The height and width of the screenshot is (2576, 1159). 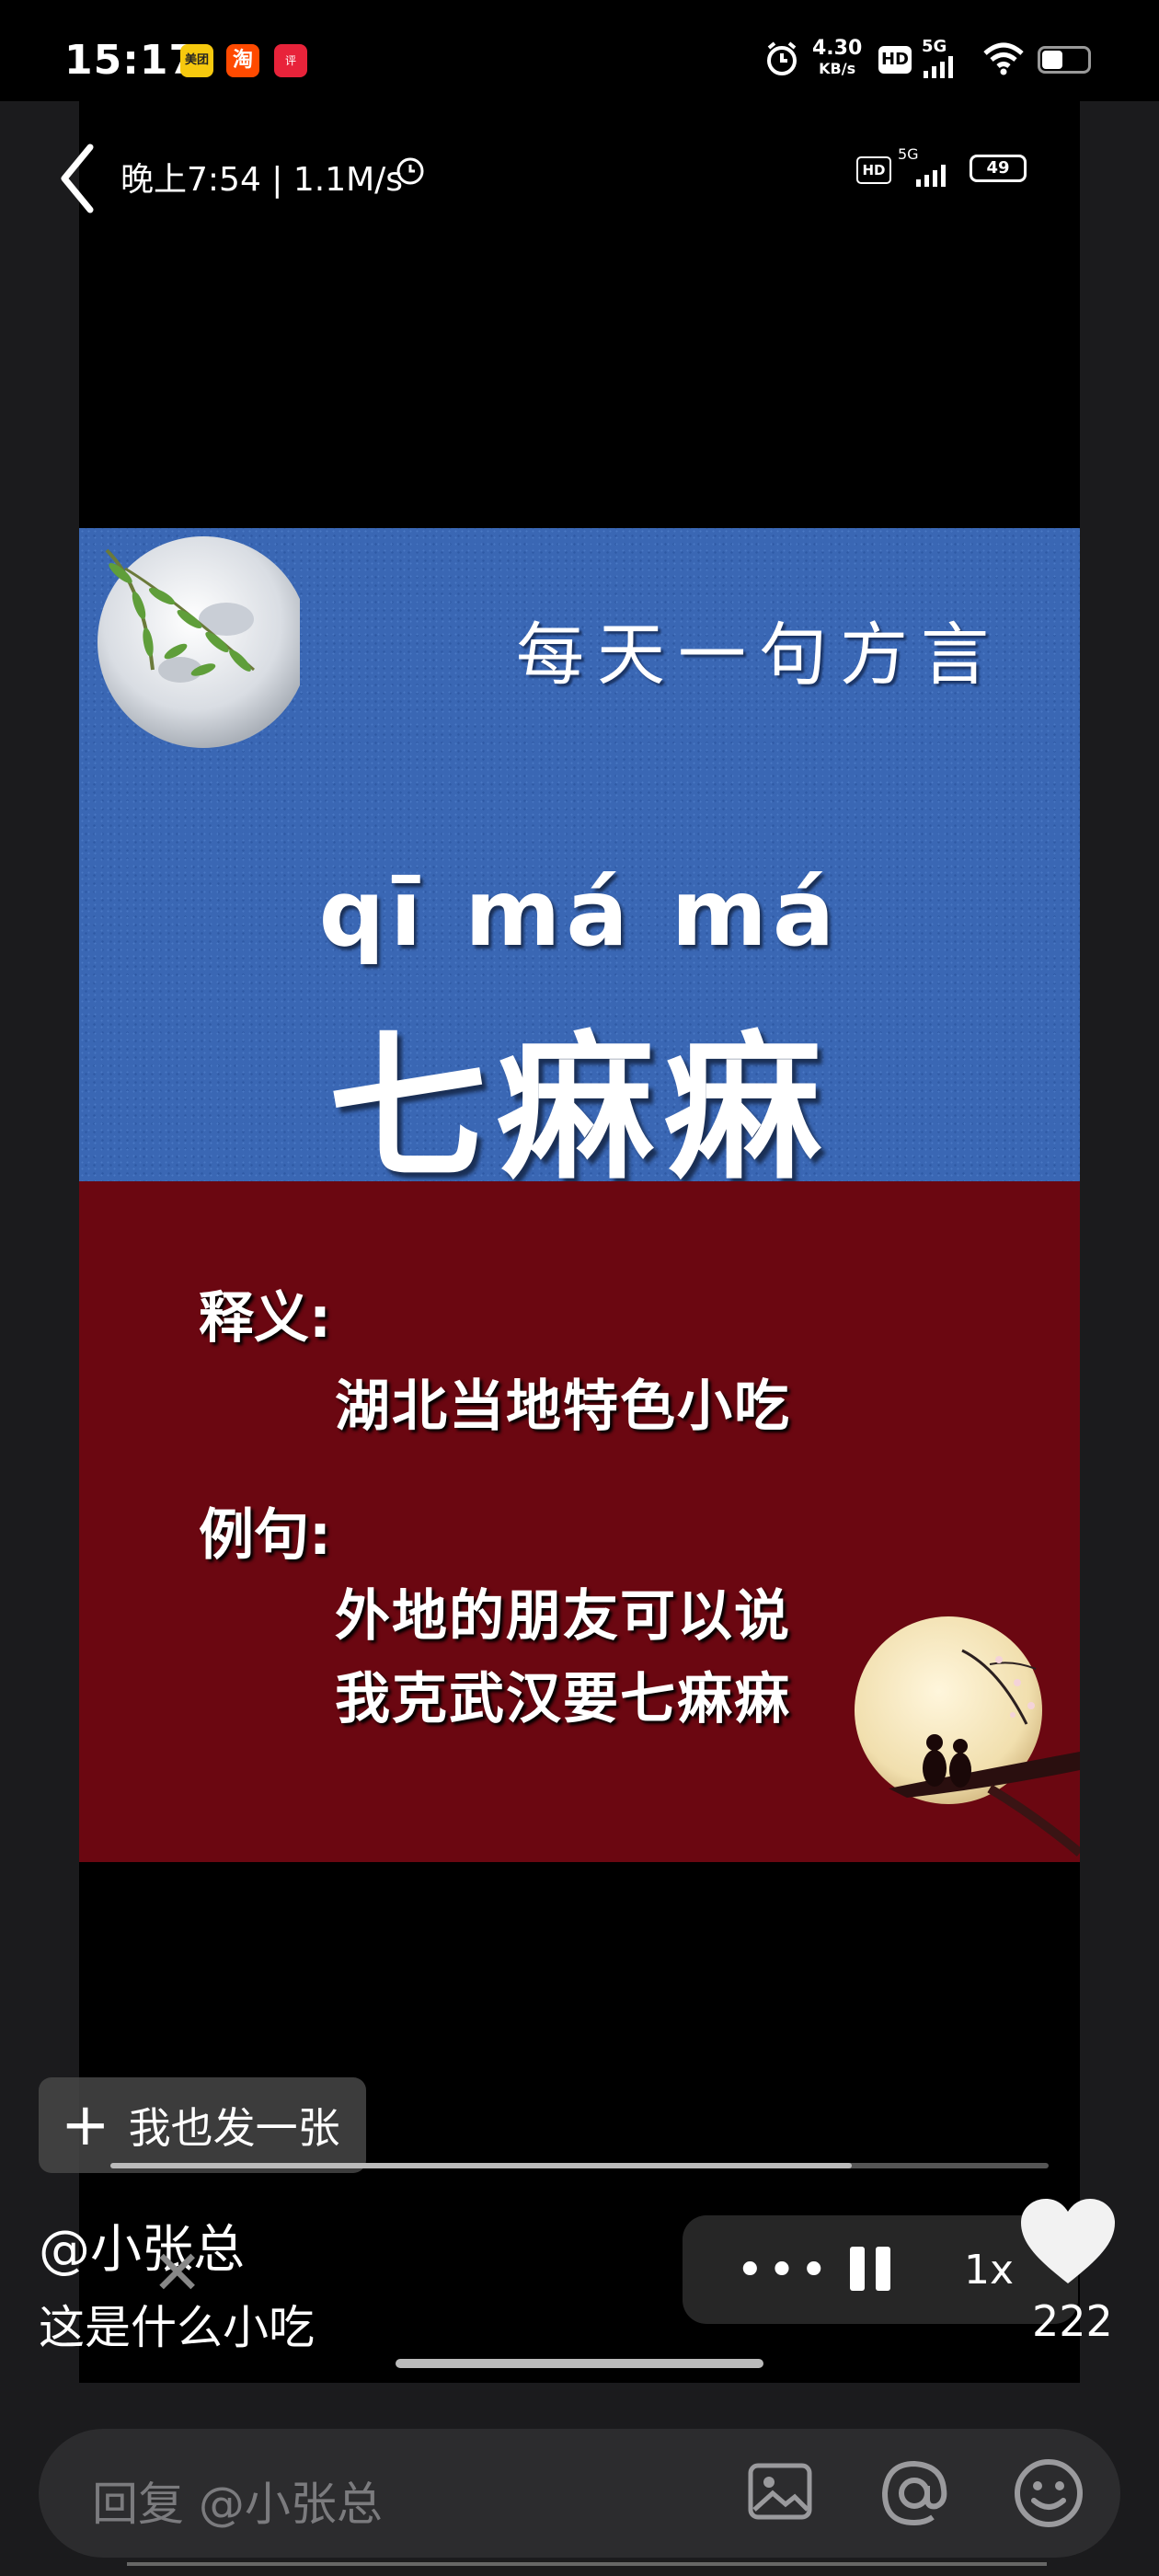 I want to click on reply-input: 回复 @小张总, so click(x=579, y=2493).